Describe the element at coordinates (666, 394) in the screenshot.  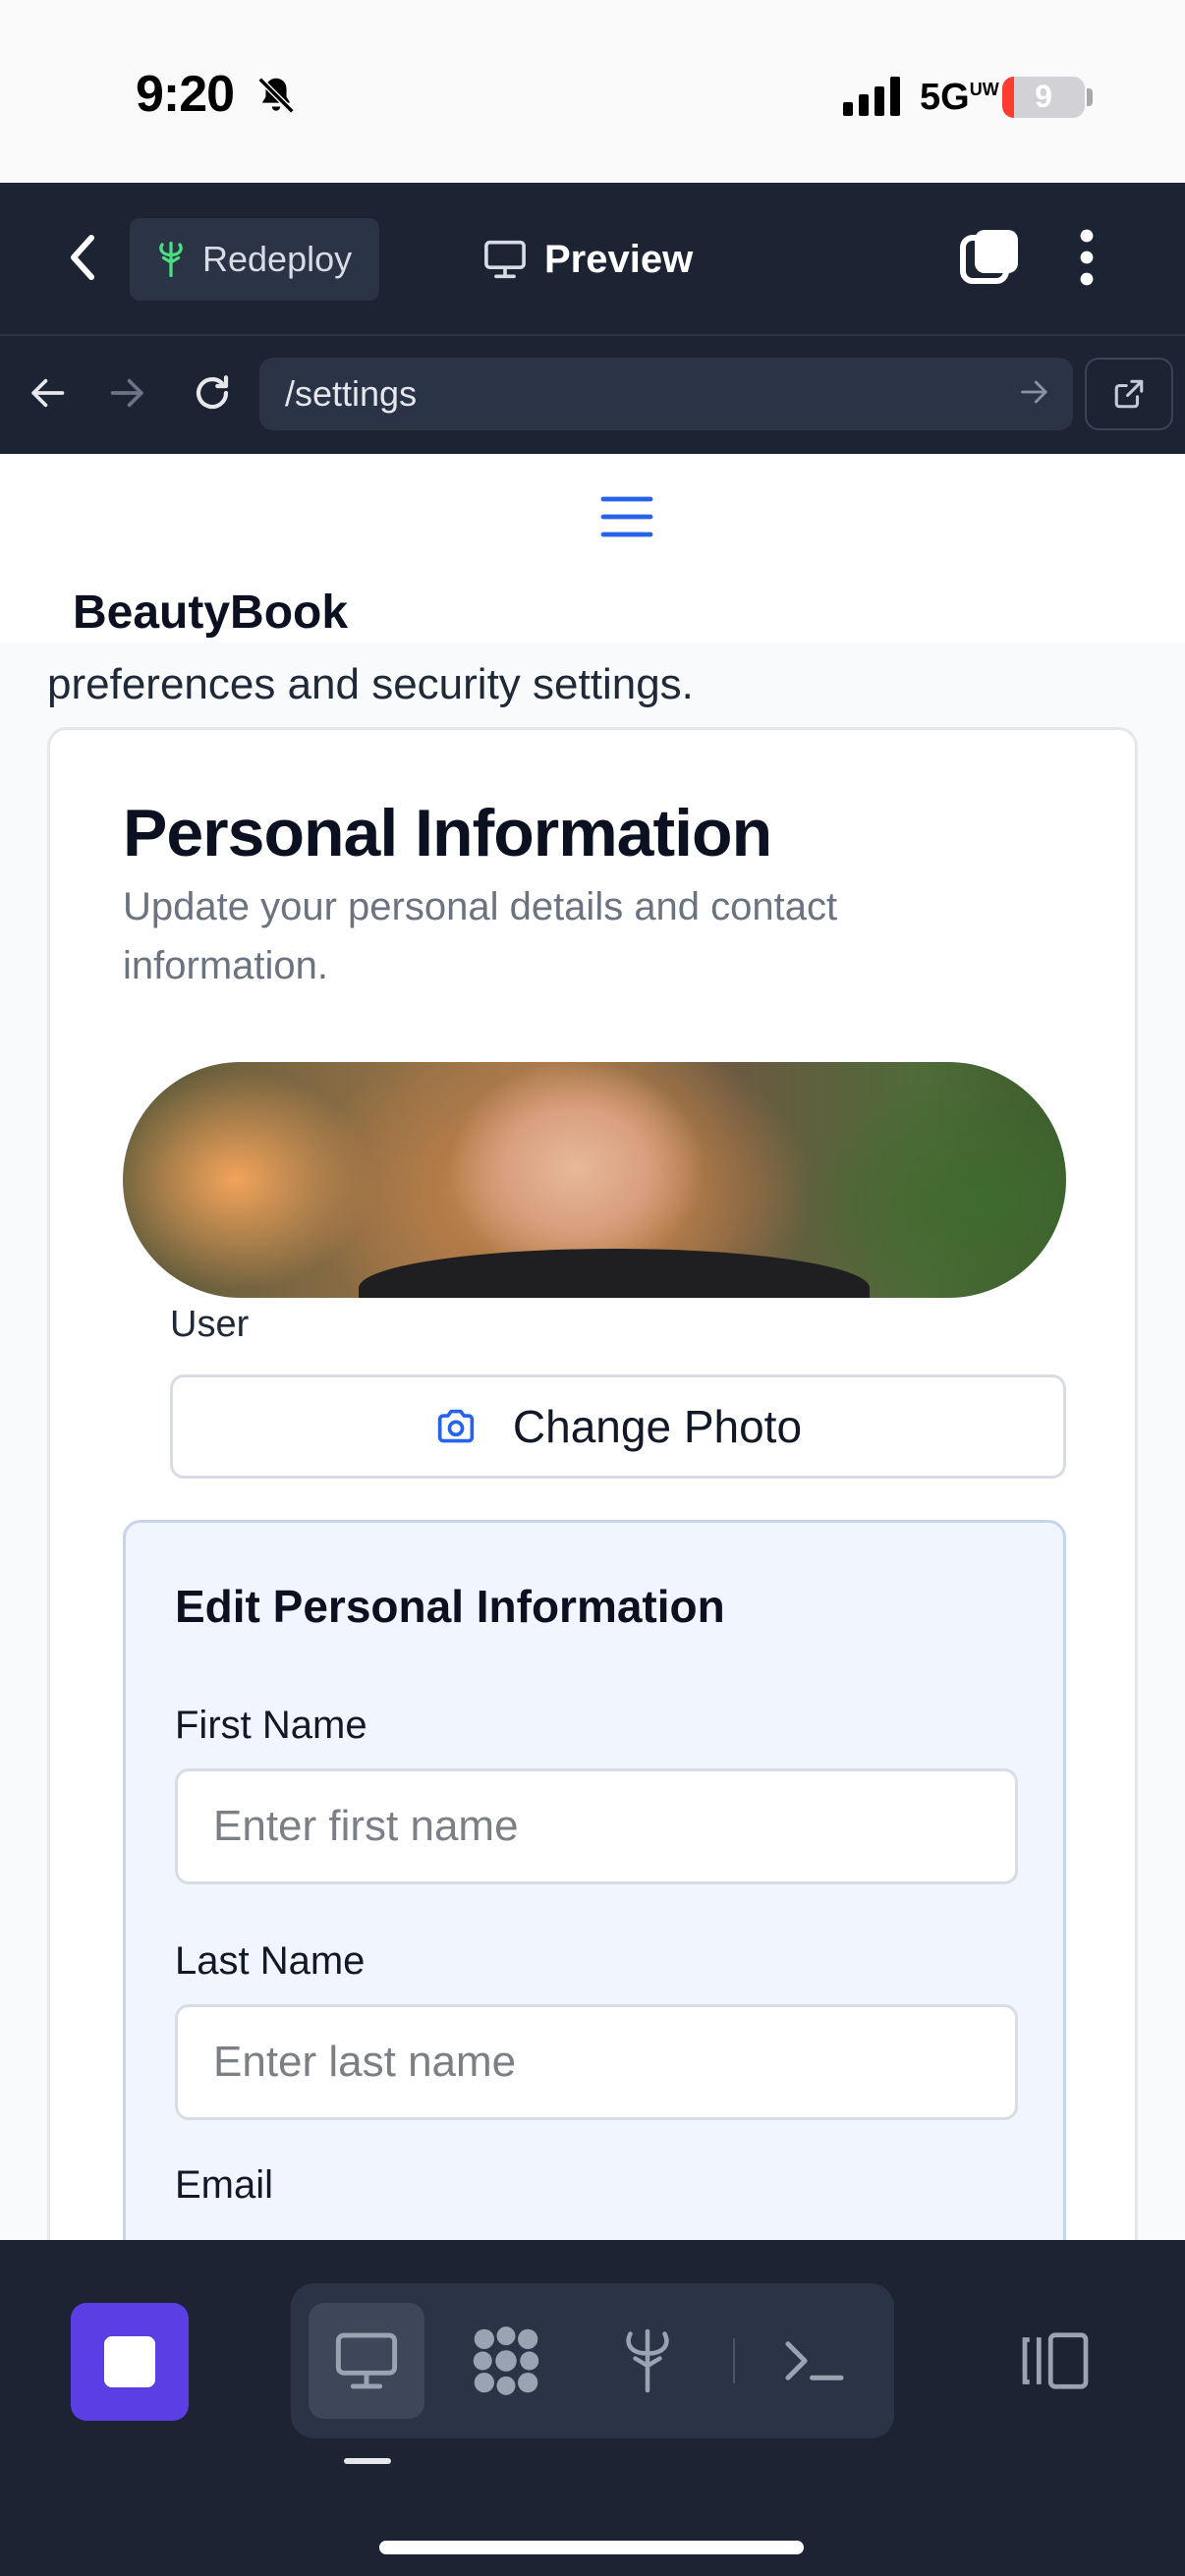
I see `url-field: /settings` at that location.